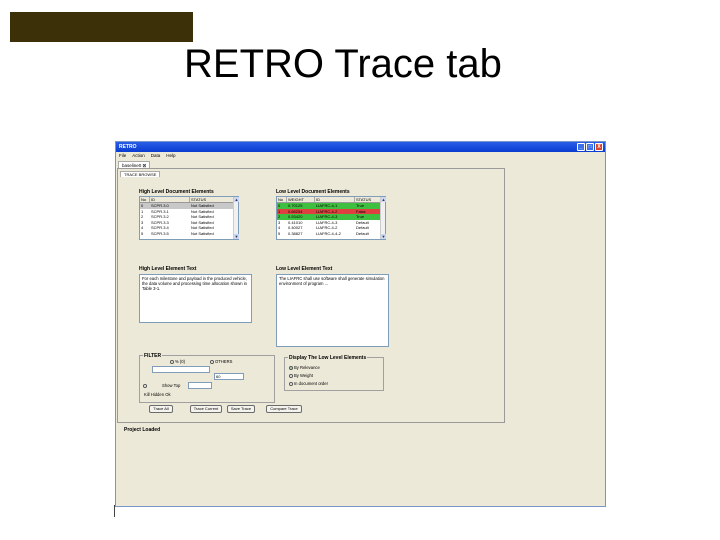  I want to click on show-top-field, so click(200, 385).